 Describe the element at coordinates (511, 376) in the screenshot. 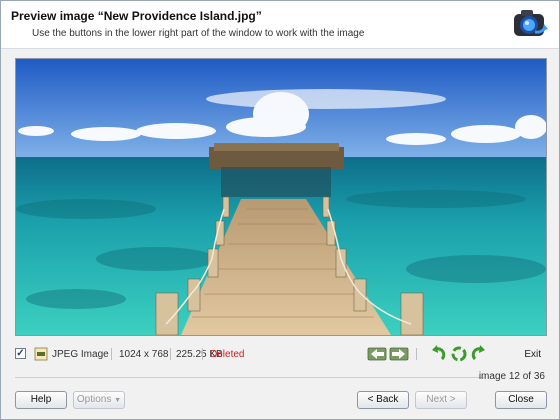

I see `page-counter: image 12 of 36` at that location.